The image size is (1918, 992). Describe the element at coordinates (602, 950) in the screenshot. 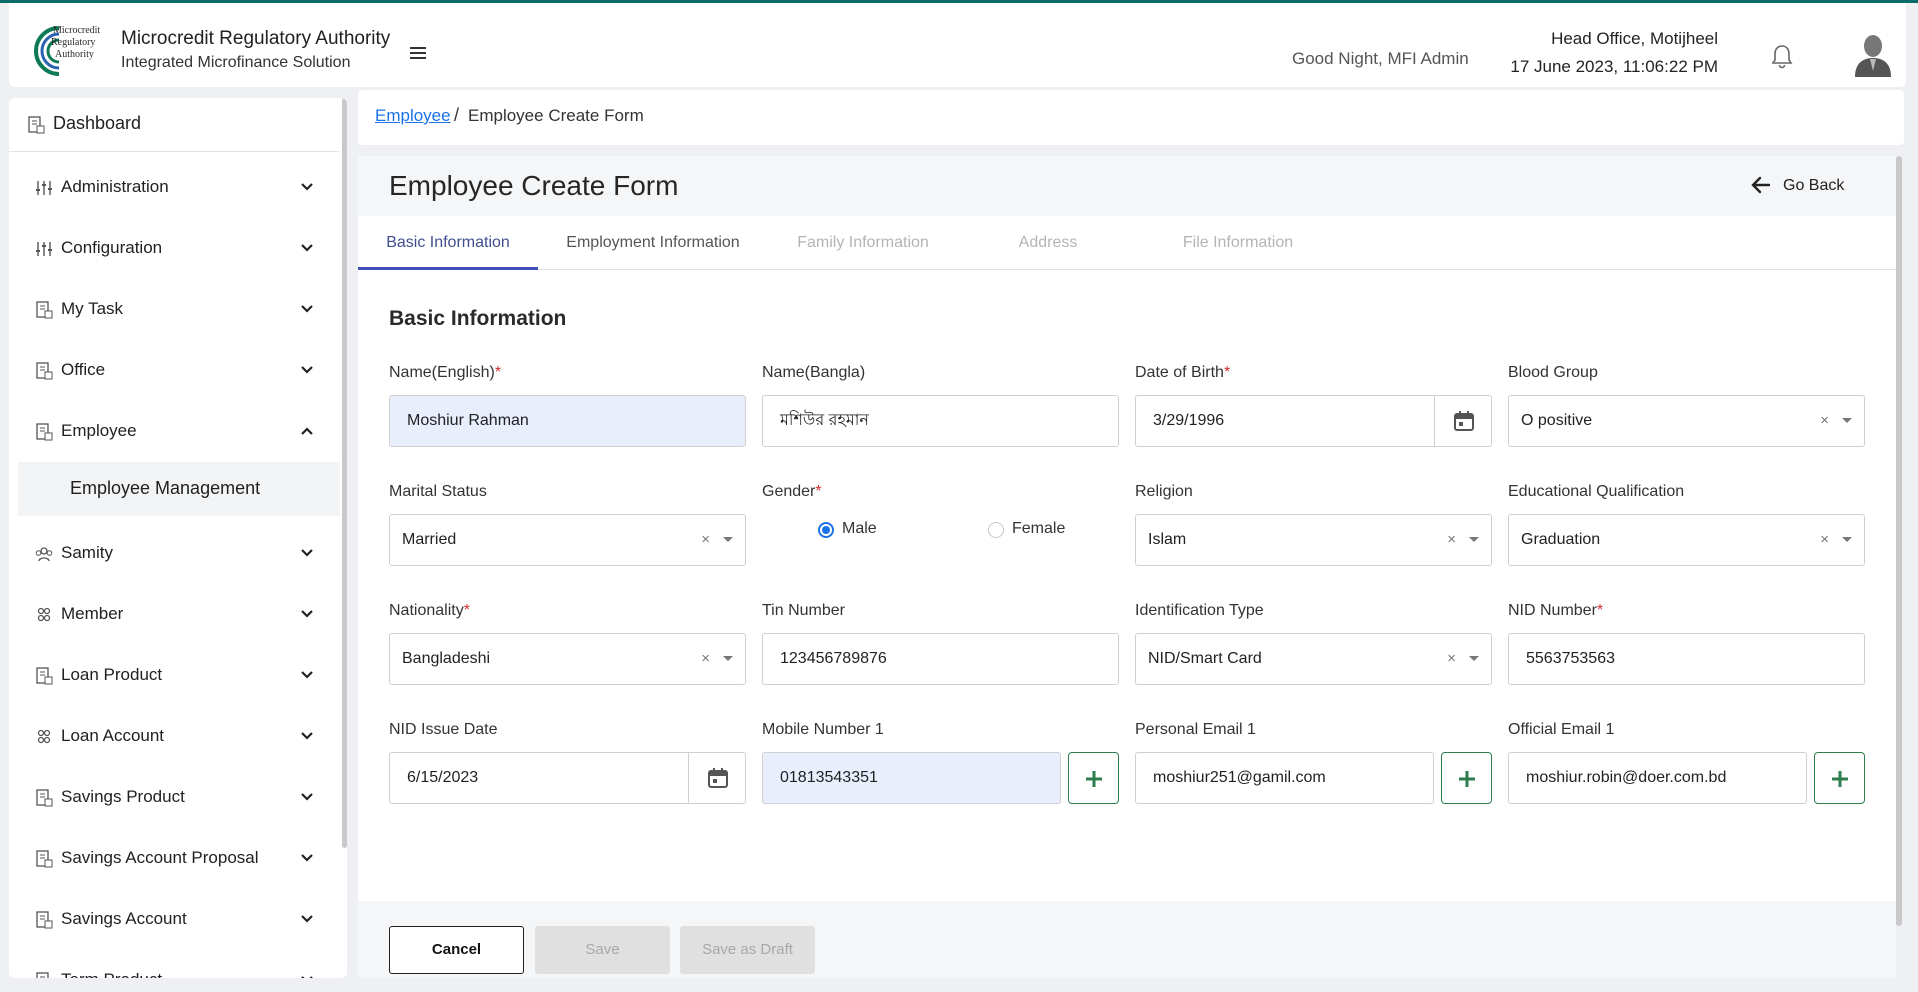

I see `save-button: Save` at that location.